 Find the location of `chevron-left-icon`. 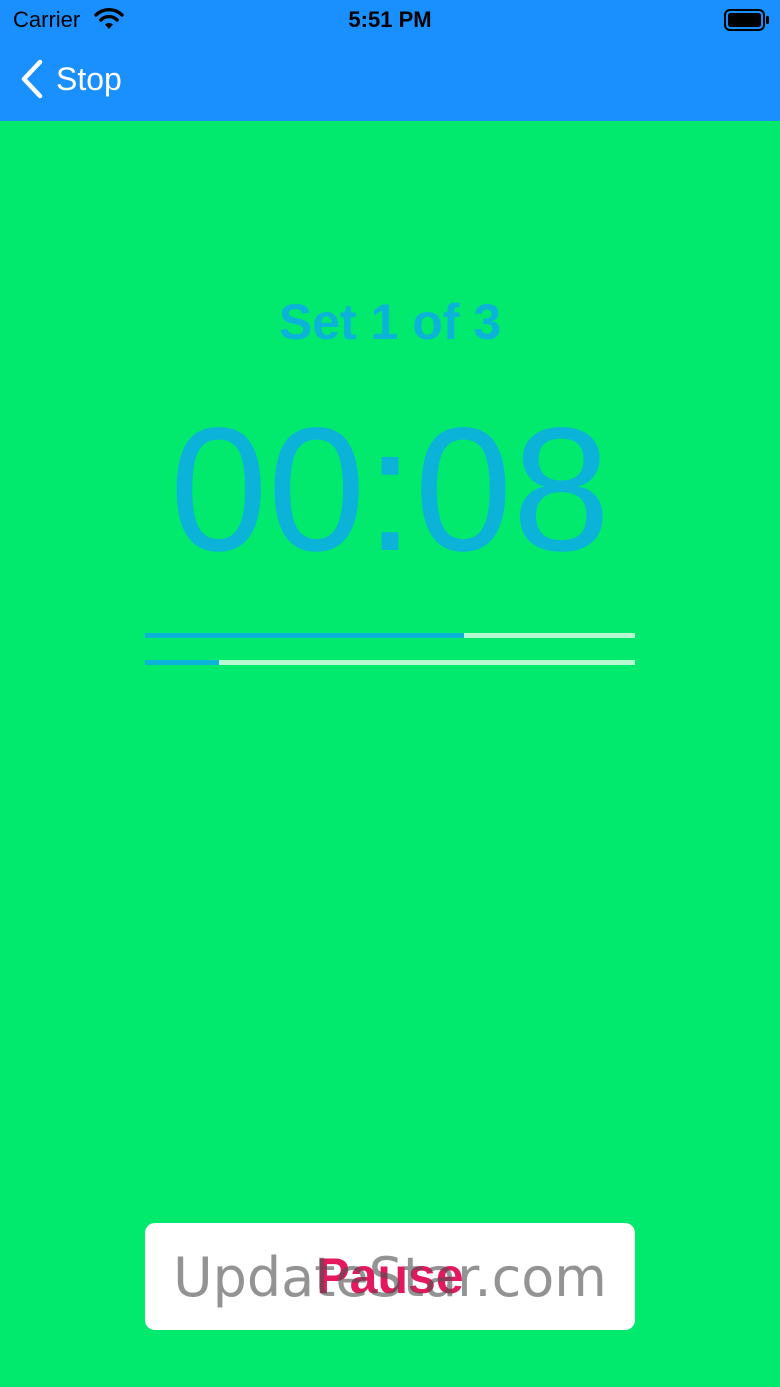

chevron-left-icon is located at coordinates (32, 79).